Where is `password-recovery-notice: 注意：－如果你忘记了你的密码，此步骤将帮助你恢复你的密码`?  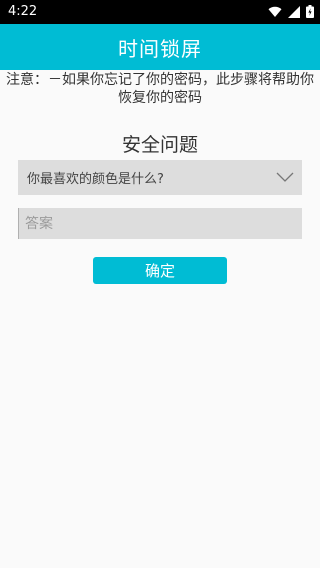
password-recovery-notice: 注意：－如果你忘记了你的密码，此步骤将帮助你恢复你的密码 is located at coordinates (160, 89).